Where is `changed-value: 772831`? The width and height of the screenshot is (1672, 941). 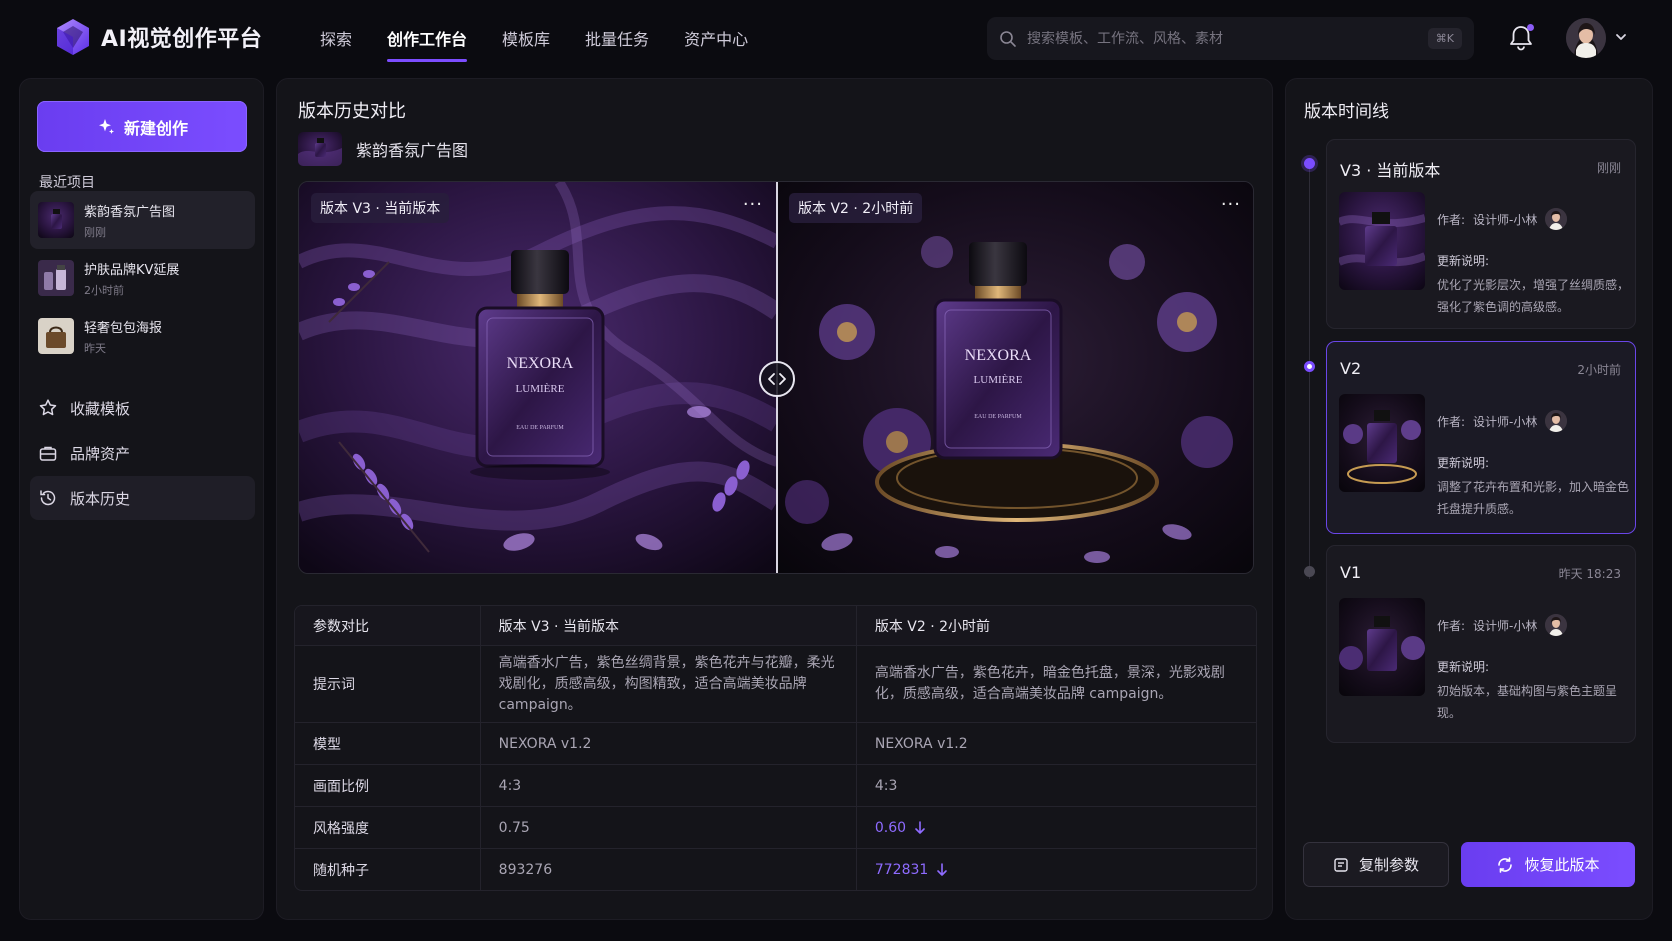
changed-value: 772831 is located at coordinates (911, 870).